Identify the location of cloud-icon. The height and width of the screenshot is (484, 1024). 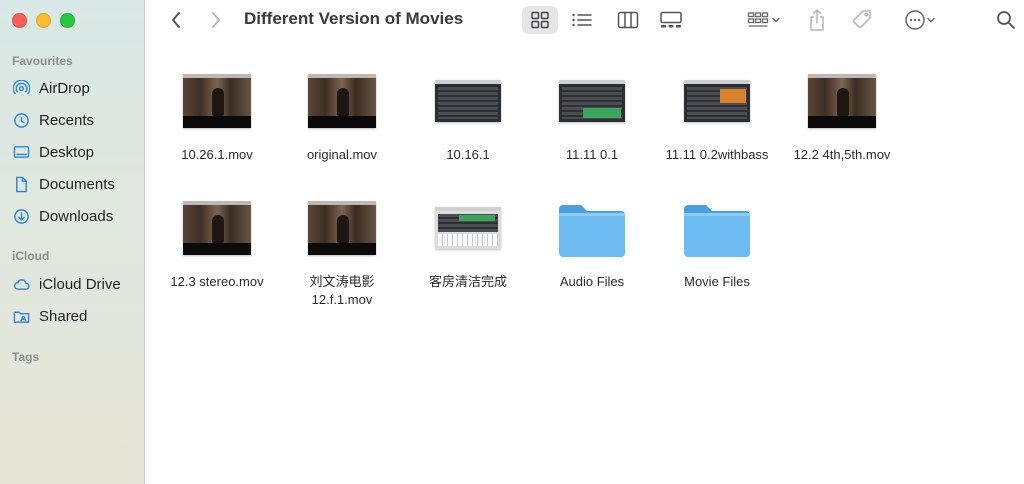
(21, 284).